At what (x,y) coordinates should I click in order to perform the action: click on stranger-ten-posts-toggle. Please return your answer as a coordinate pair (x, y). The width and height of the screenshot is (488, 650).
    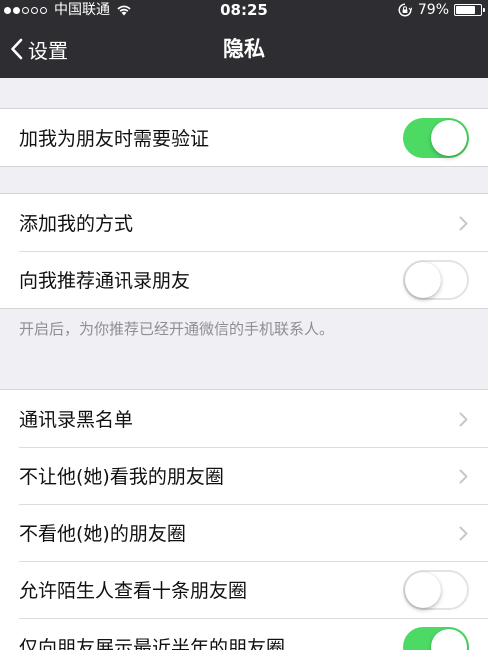
    Looking at the image, I should click on (436, 589).